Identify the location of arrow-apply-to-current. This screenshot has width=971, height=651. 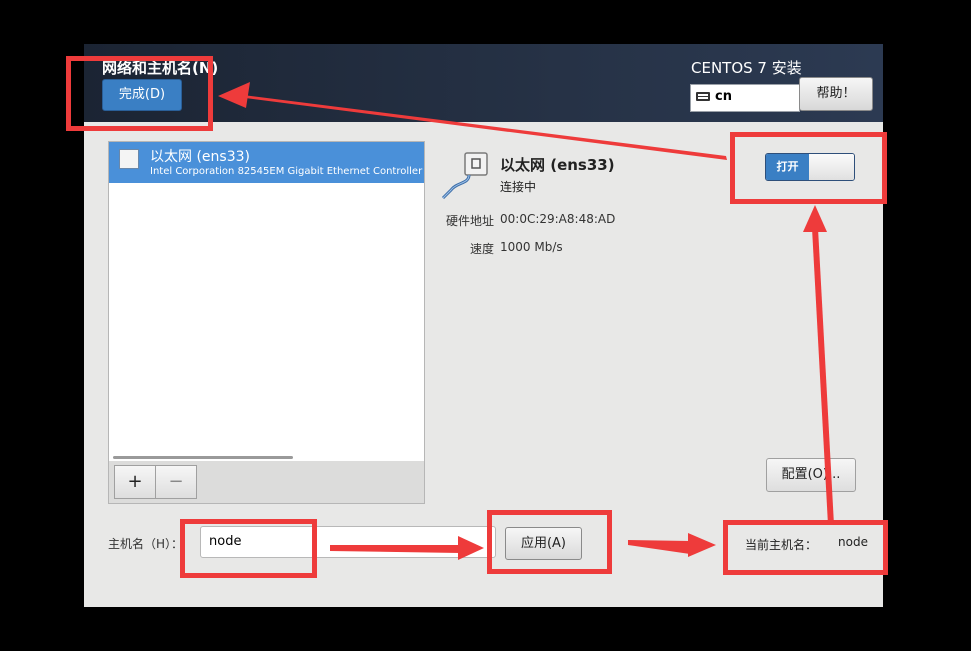
(659, 545).